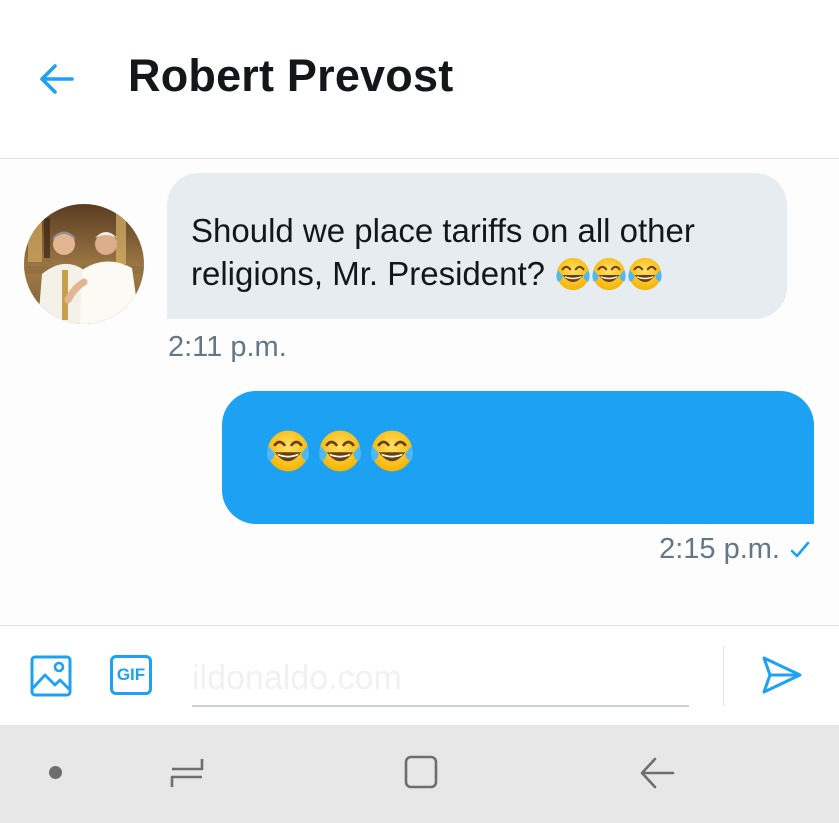 This screenshot has width=839, height=823. I want to click on image-icon, so click(51, 676).